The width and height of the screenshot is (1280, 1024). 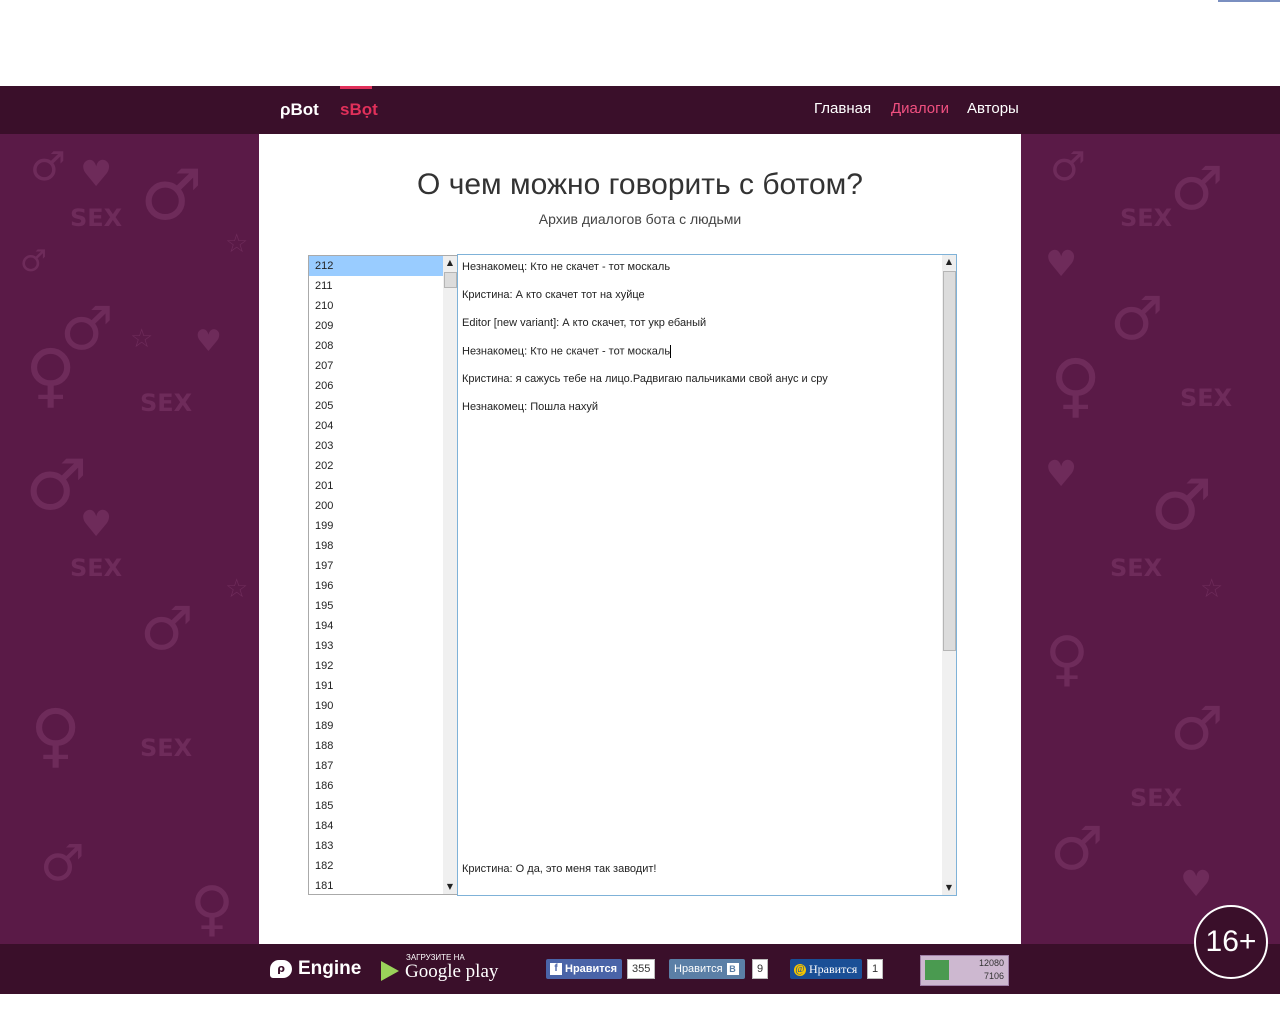 What do you see at coordinates (698, 969) in the screenshot?
I see `vk-like-label: Нравится` at bounding box center [698, 969].